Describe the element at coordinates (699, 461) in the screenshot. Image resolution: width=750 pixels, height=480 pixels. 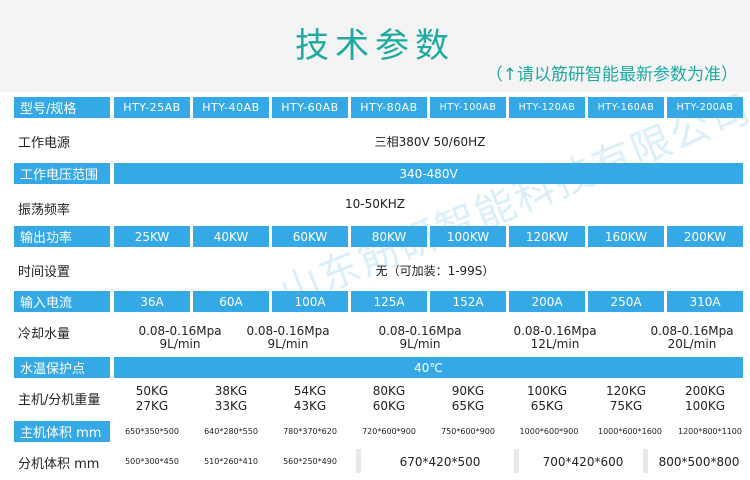
I see `unit-volume-cell: 800*500*800` at that location.